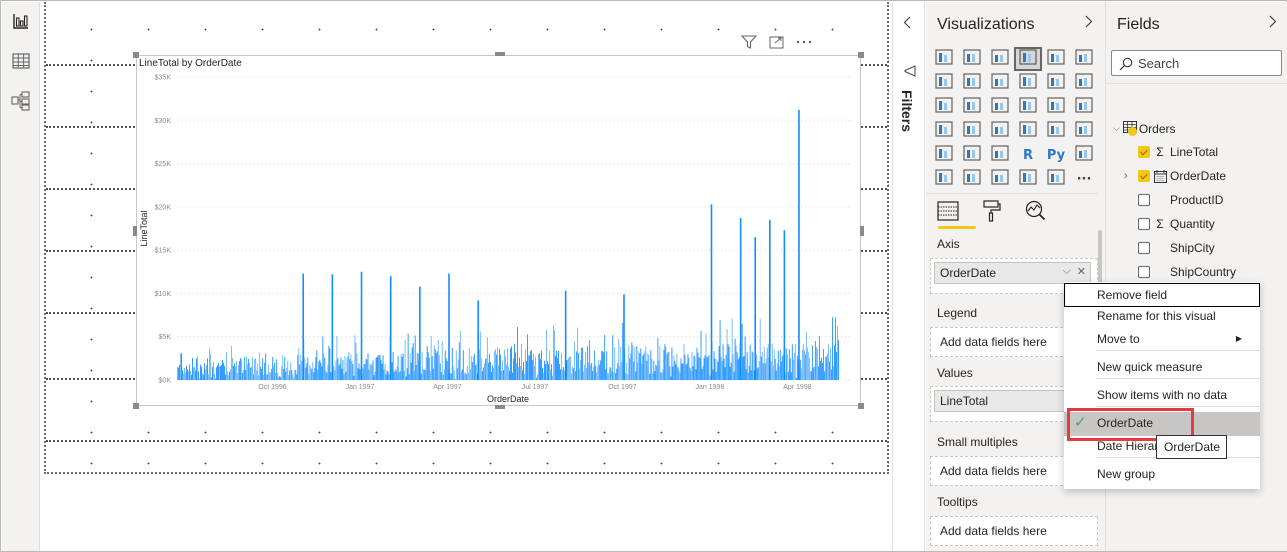 This screenshot has height=552, width=1287. What do you see at coordinates (784, 305) in the screenshot?
I see `bar-peak` at bounding box center [784, 305].